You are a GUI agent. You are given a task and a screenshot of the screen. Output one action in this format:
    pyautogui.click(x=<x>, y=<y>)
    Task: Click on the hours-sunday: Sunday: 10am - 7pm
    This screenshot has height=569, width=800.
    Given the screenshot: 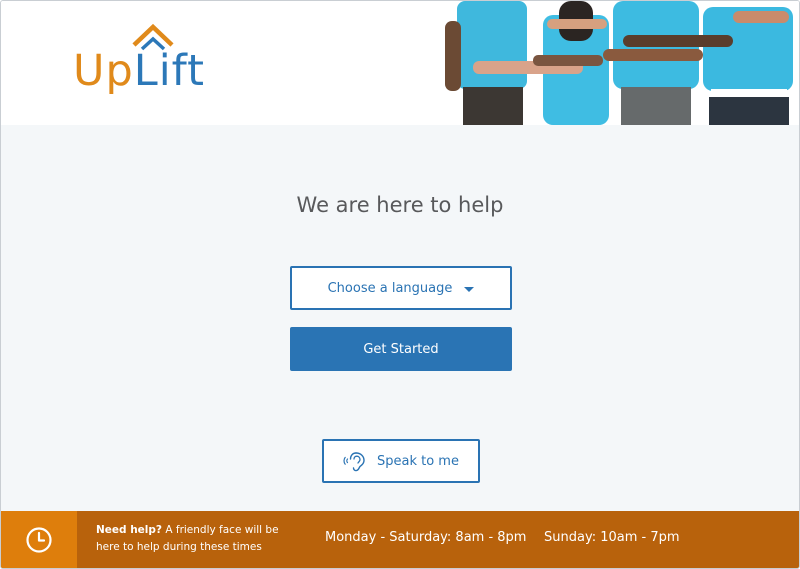 What is the action you would take?
    pyautogui.click(x=612, y=537)
    